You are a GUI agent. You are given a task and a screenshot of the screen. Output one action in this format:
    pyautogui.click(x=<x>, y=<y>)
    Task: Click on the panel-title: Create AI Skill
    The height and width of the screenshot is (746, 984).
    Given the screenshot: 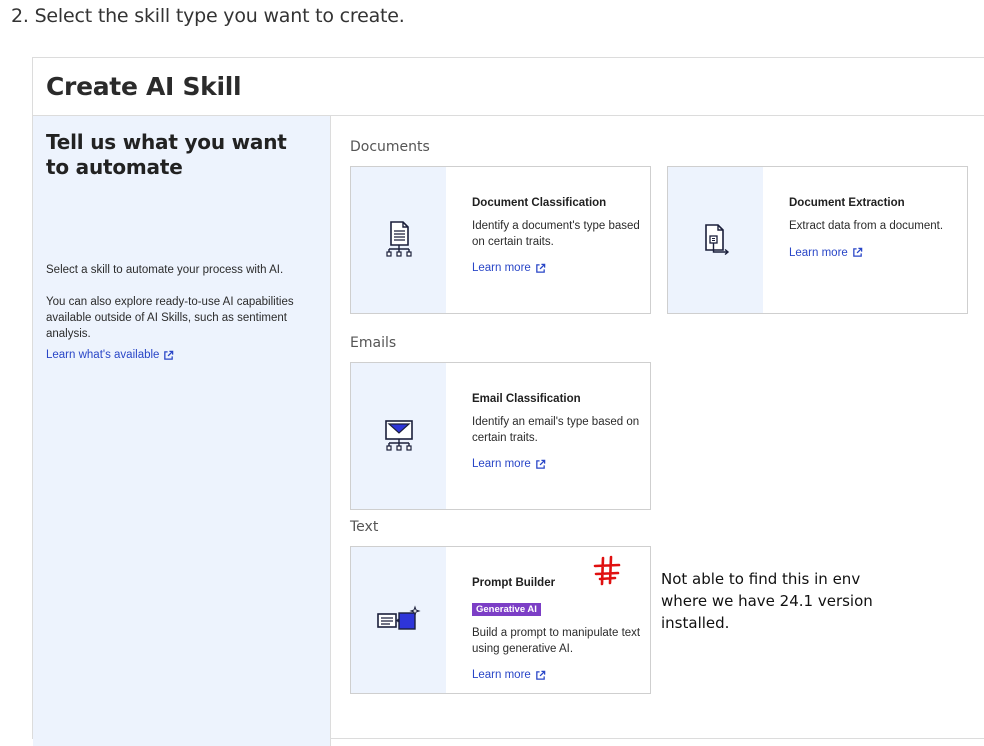 What is the action you would take?
    pyautogui.click(x=144, y=86)
    